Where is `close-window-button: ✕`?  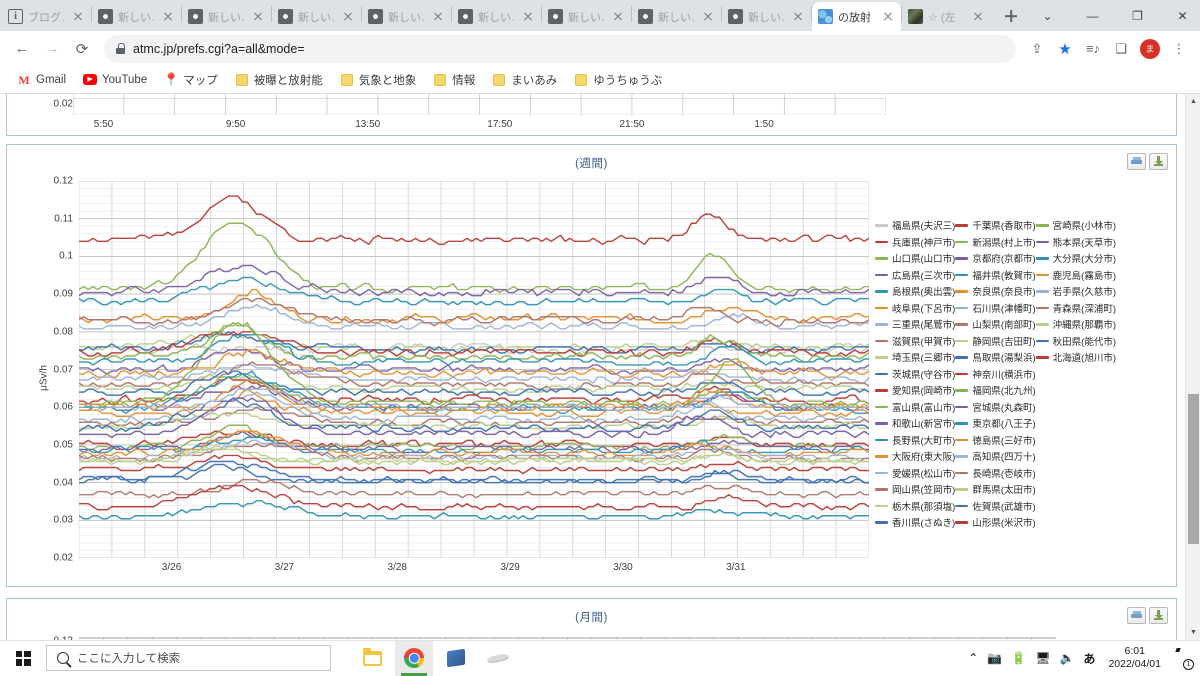
close-window-button: ✕ is located at coordinates (1180, 15).